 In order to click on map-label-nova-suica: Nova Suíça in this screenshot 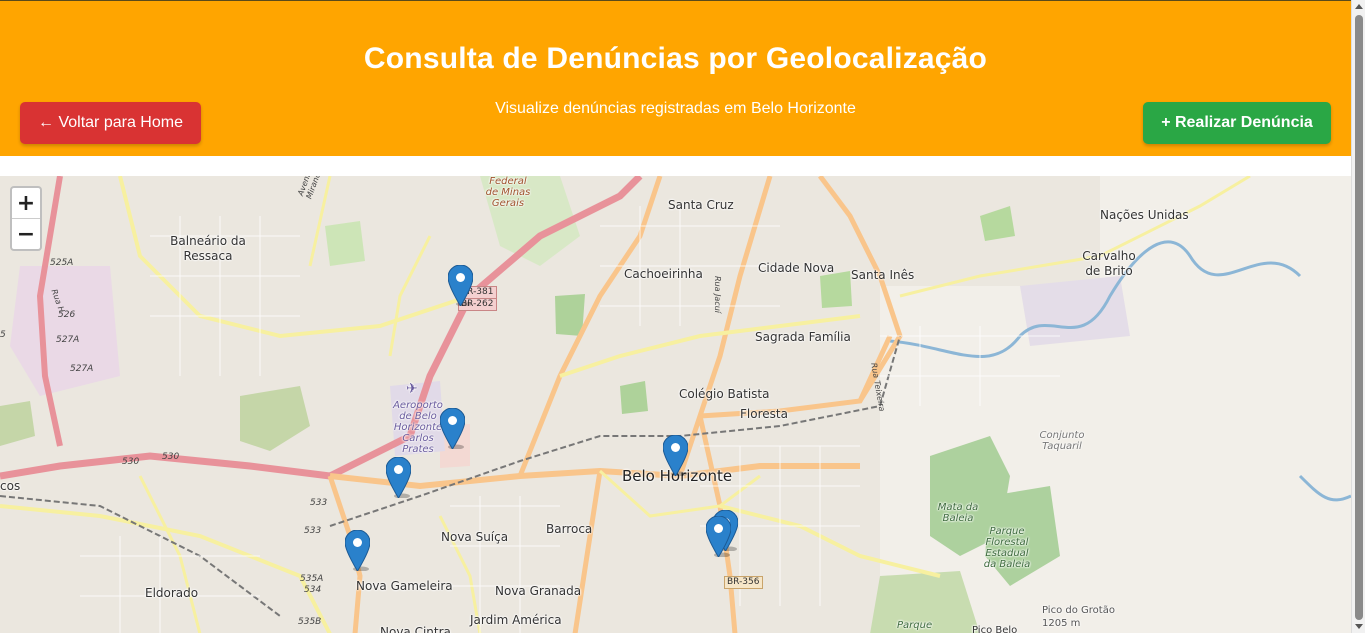, I will do `click(475, 537)`.